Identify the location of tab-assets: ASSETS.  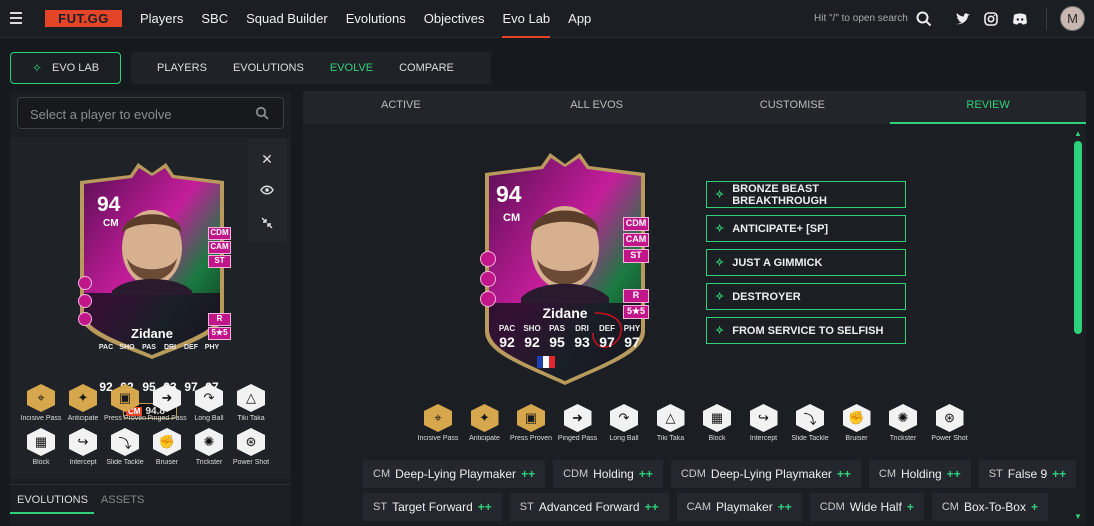
(122, 499).